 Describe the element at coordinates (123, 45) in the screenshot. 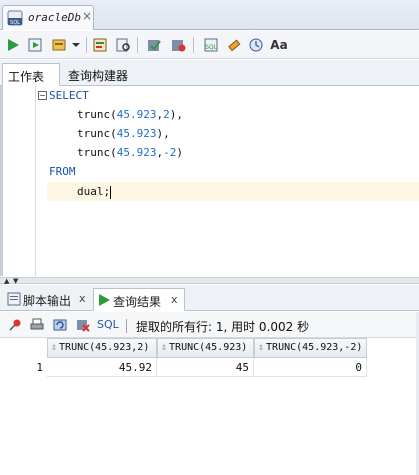

I see `sql-tuning-icon` at that location.